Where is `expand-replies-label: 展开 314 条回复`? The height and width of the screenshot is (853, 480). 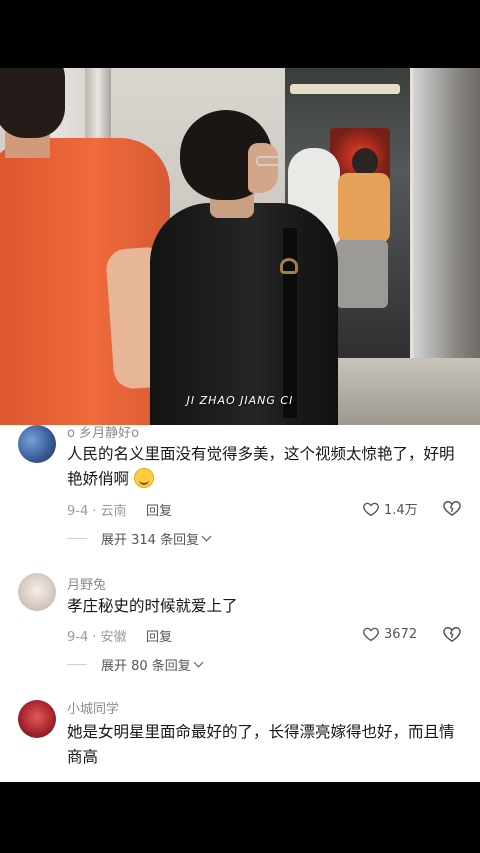 expand-replies-label: 展开 314 条回复 is located at coordinates (150, 540).